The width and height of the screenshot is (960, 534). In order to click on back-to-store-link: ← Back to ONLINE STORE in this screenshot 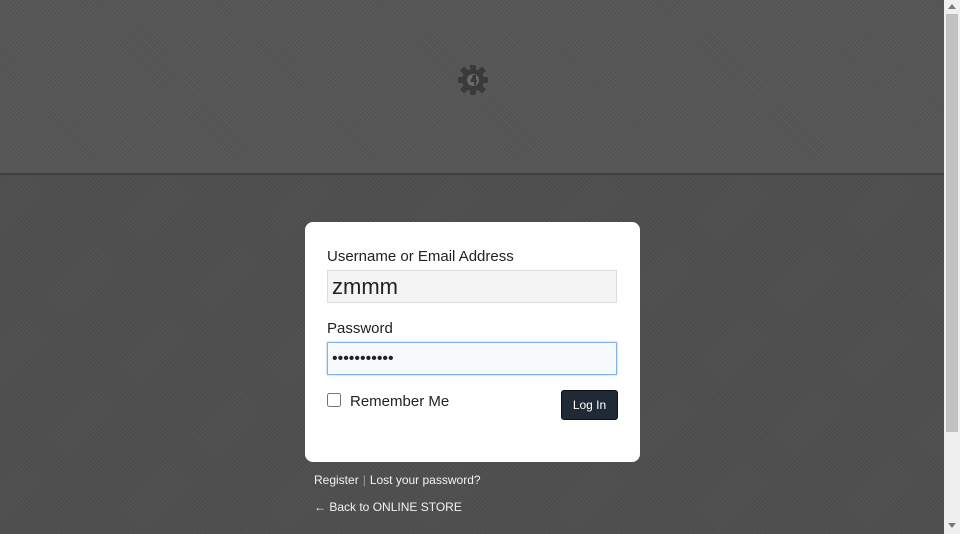, I will do `click(388, 507)`.